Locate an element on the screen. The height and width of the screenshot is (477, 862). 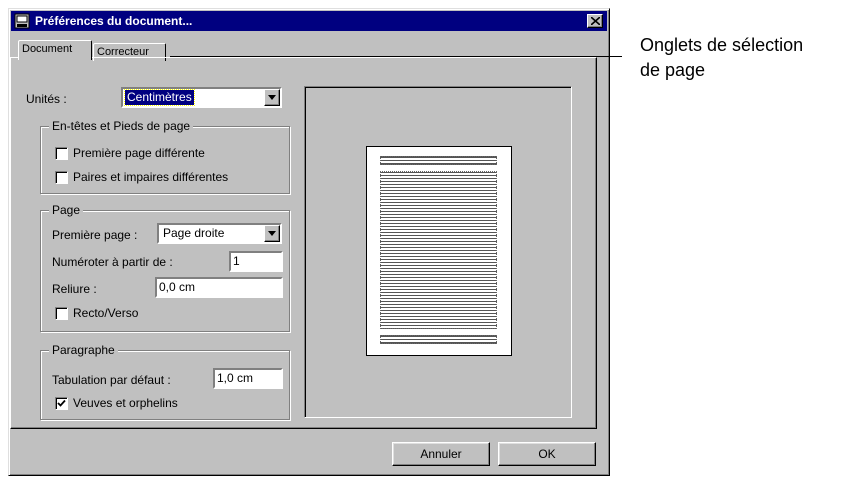
preview-footer-lines is located at coordinates (438, 339).